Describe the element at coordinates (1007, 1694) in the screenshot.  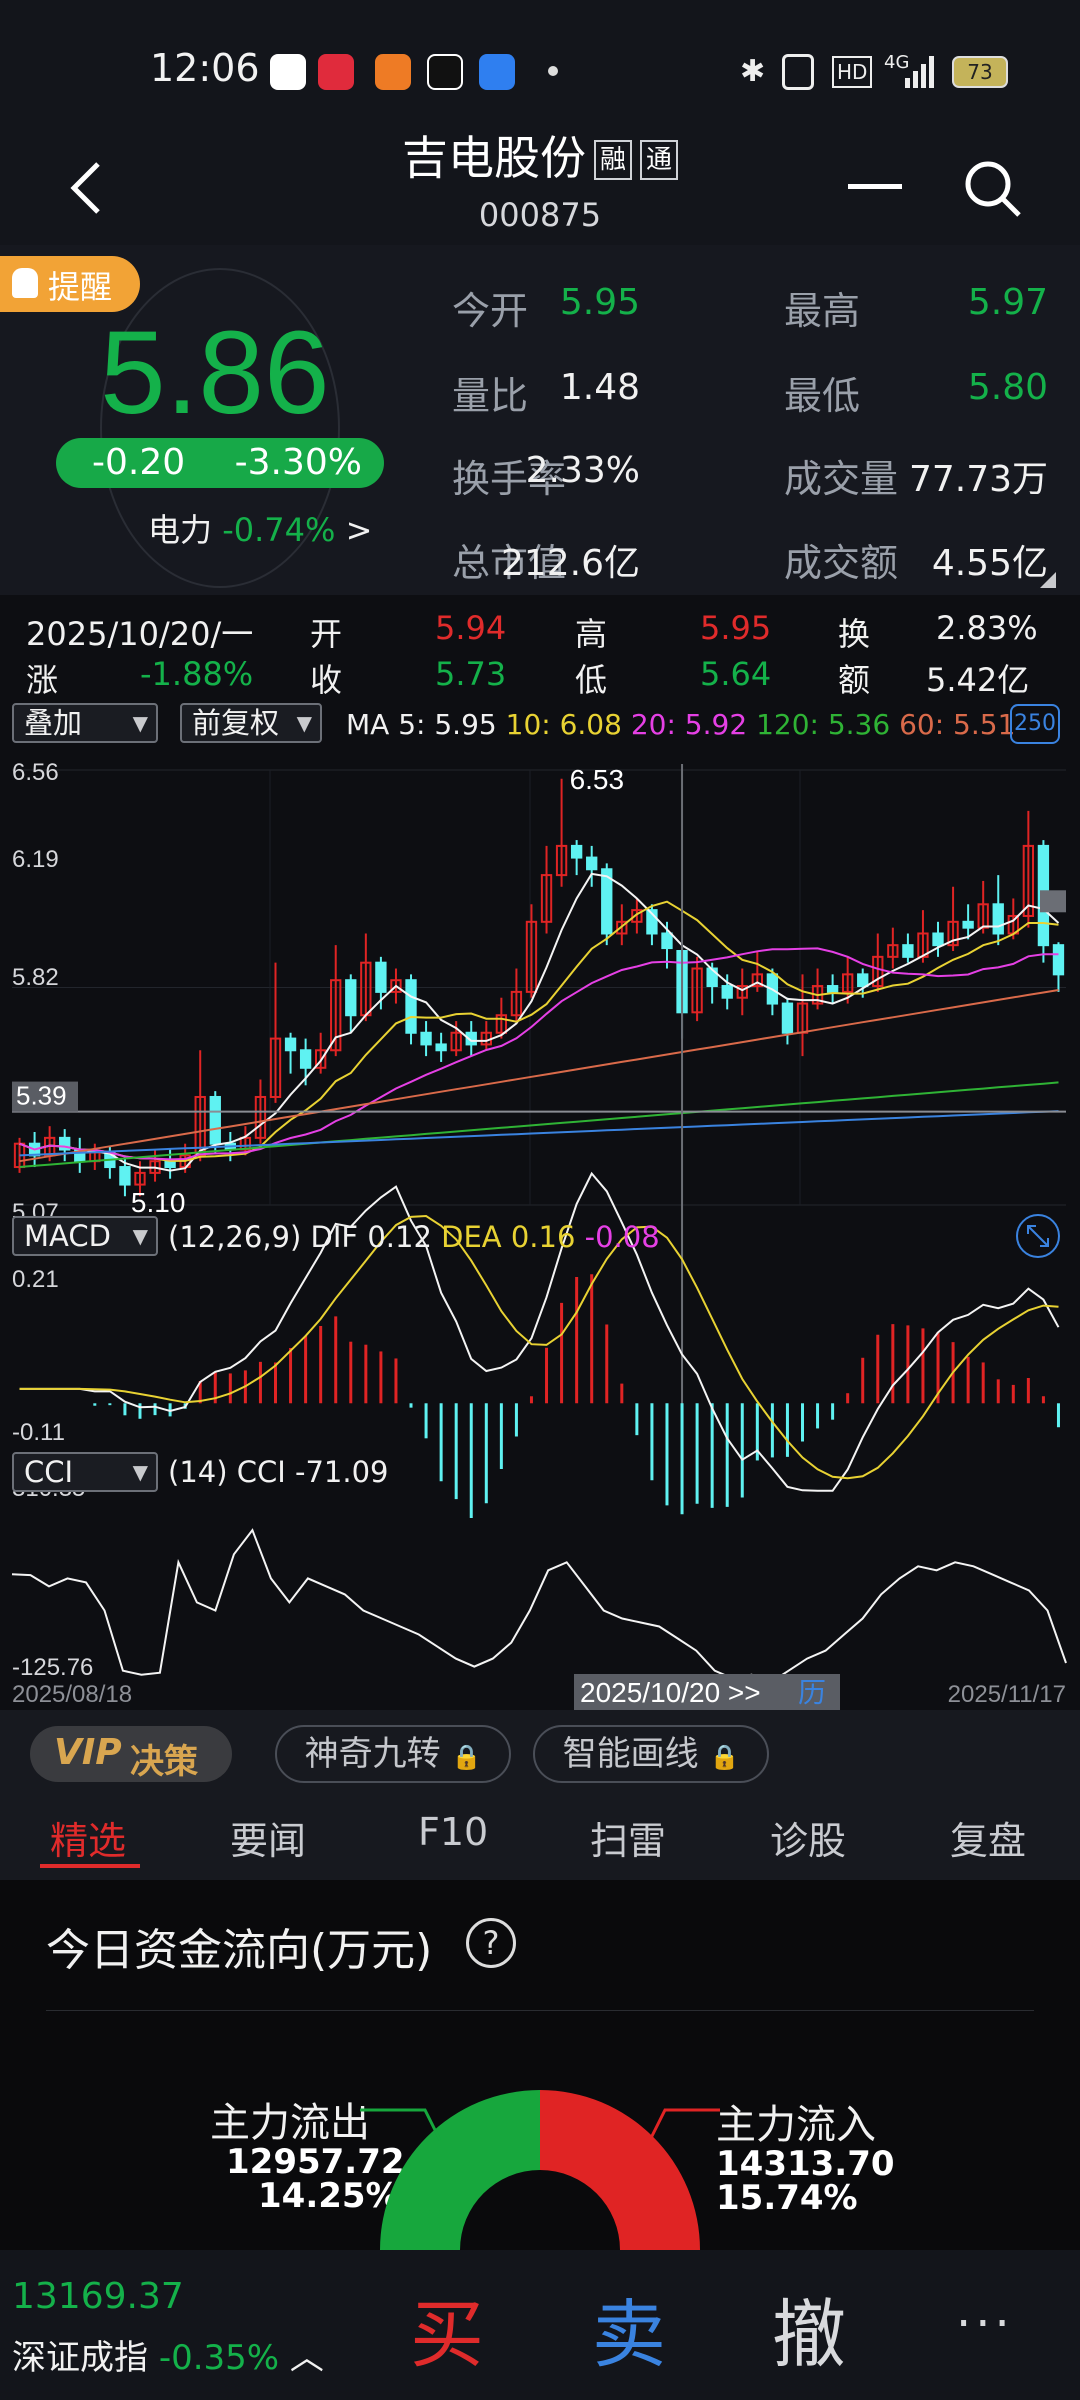
I see `x-end-label: 2025/11/17` at that location.